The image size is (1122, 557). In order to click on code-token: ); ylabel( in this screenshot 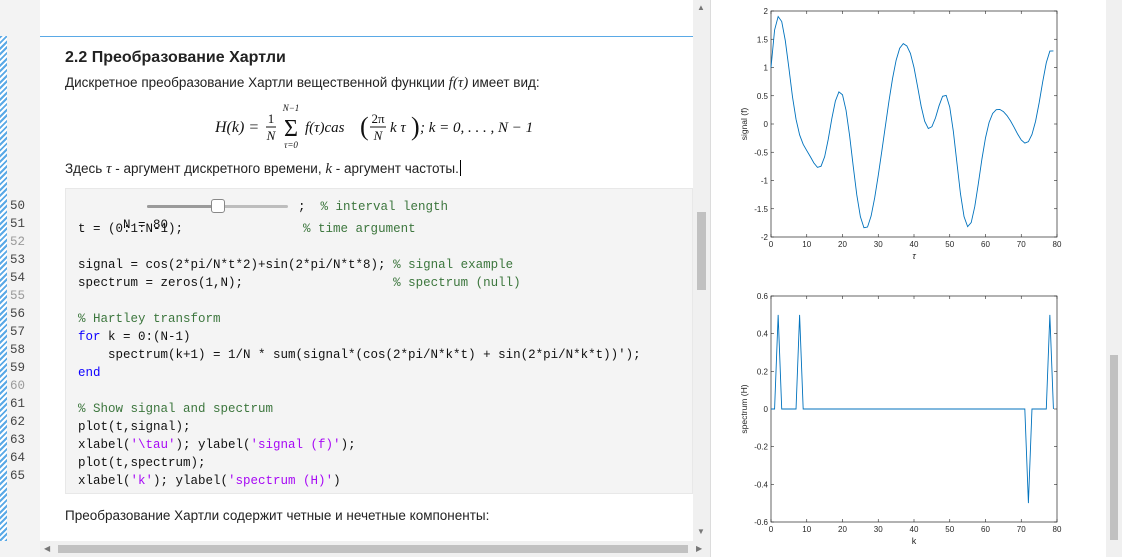, I will do `click(213, 445)`.